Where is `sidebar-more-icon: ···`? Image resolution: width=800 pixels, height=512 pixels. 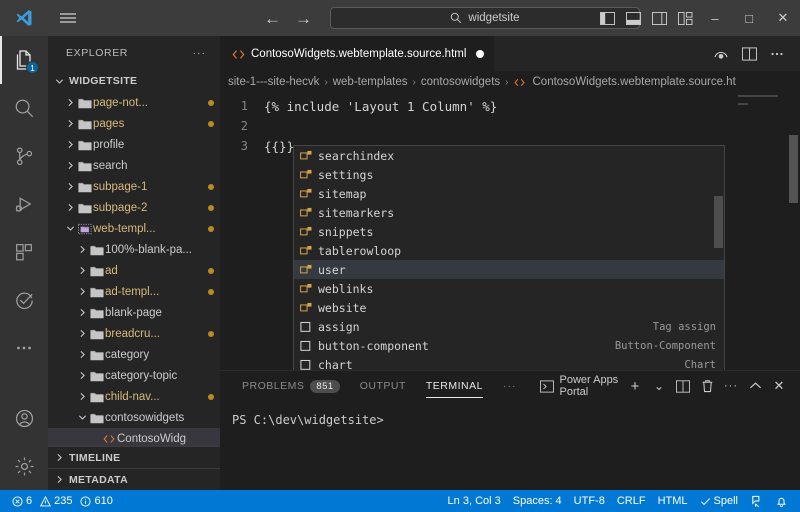
sidebar-more-icon: ··· is located at coordinates (200, 53).